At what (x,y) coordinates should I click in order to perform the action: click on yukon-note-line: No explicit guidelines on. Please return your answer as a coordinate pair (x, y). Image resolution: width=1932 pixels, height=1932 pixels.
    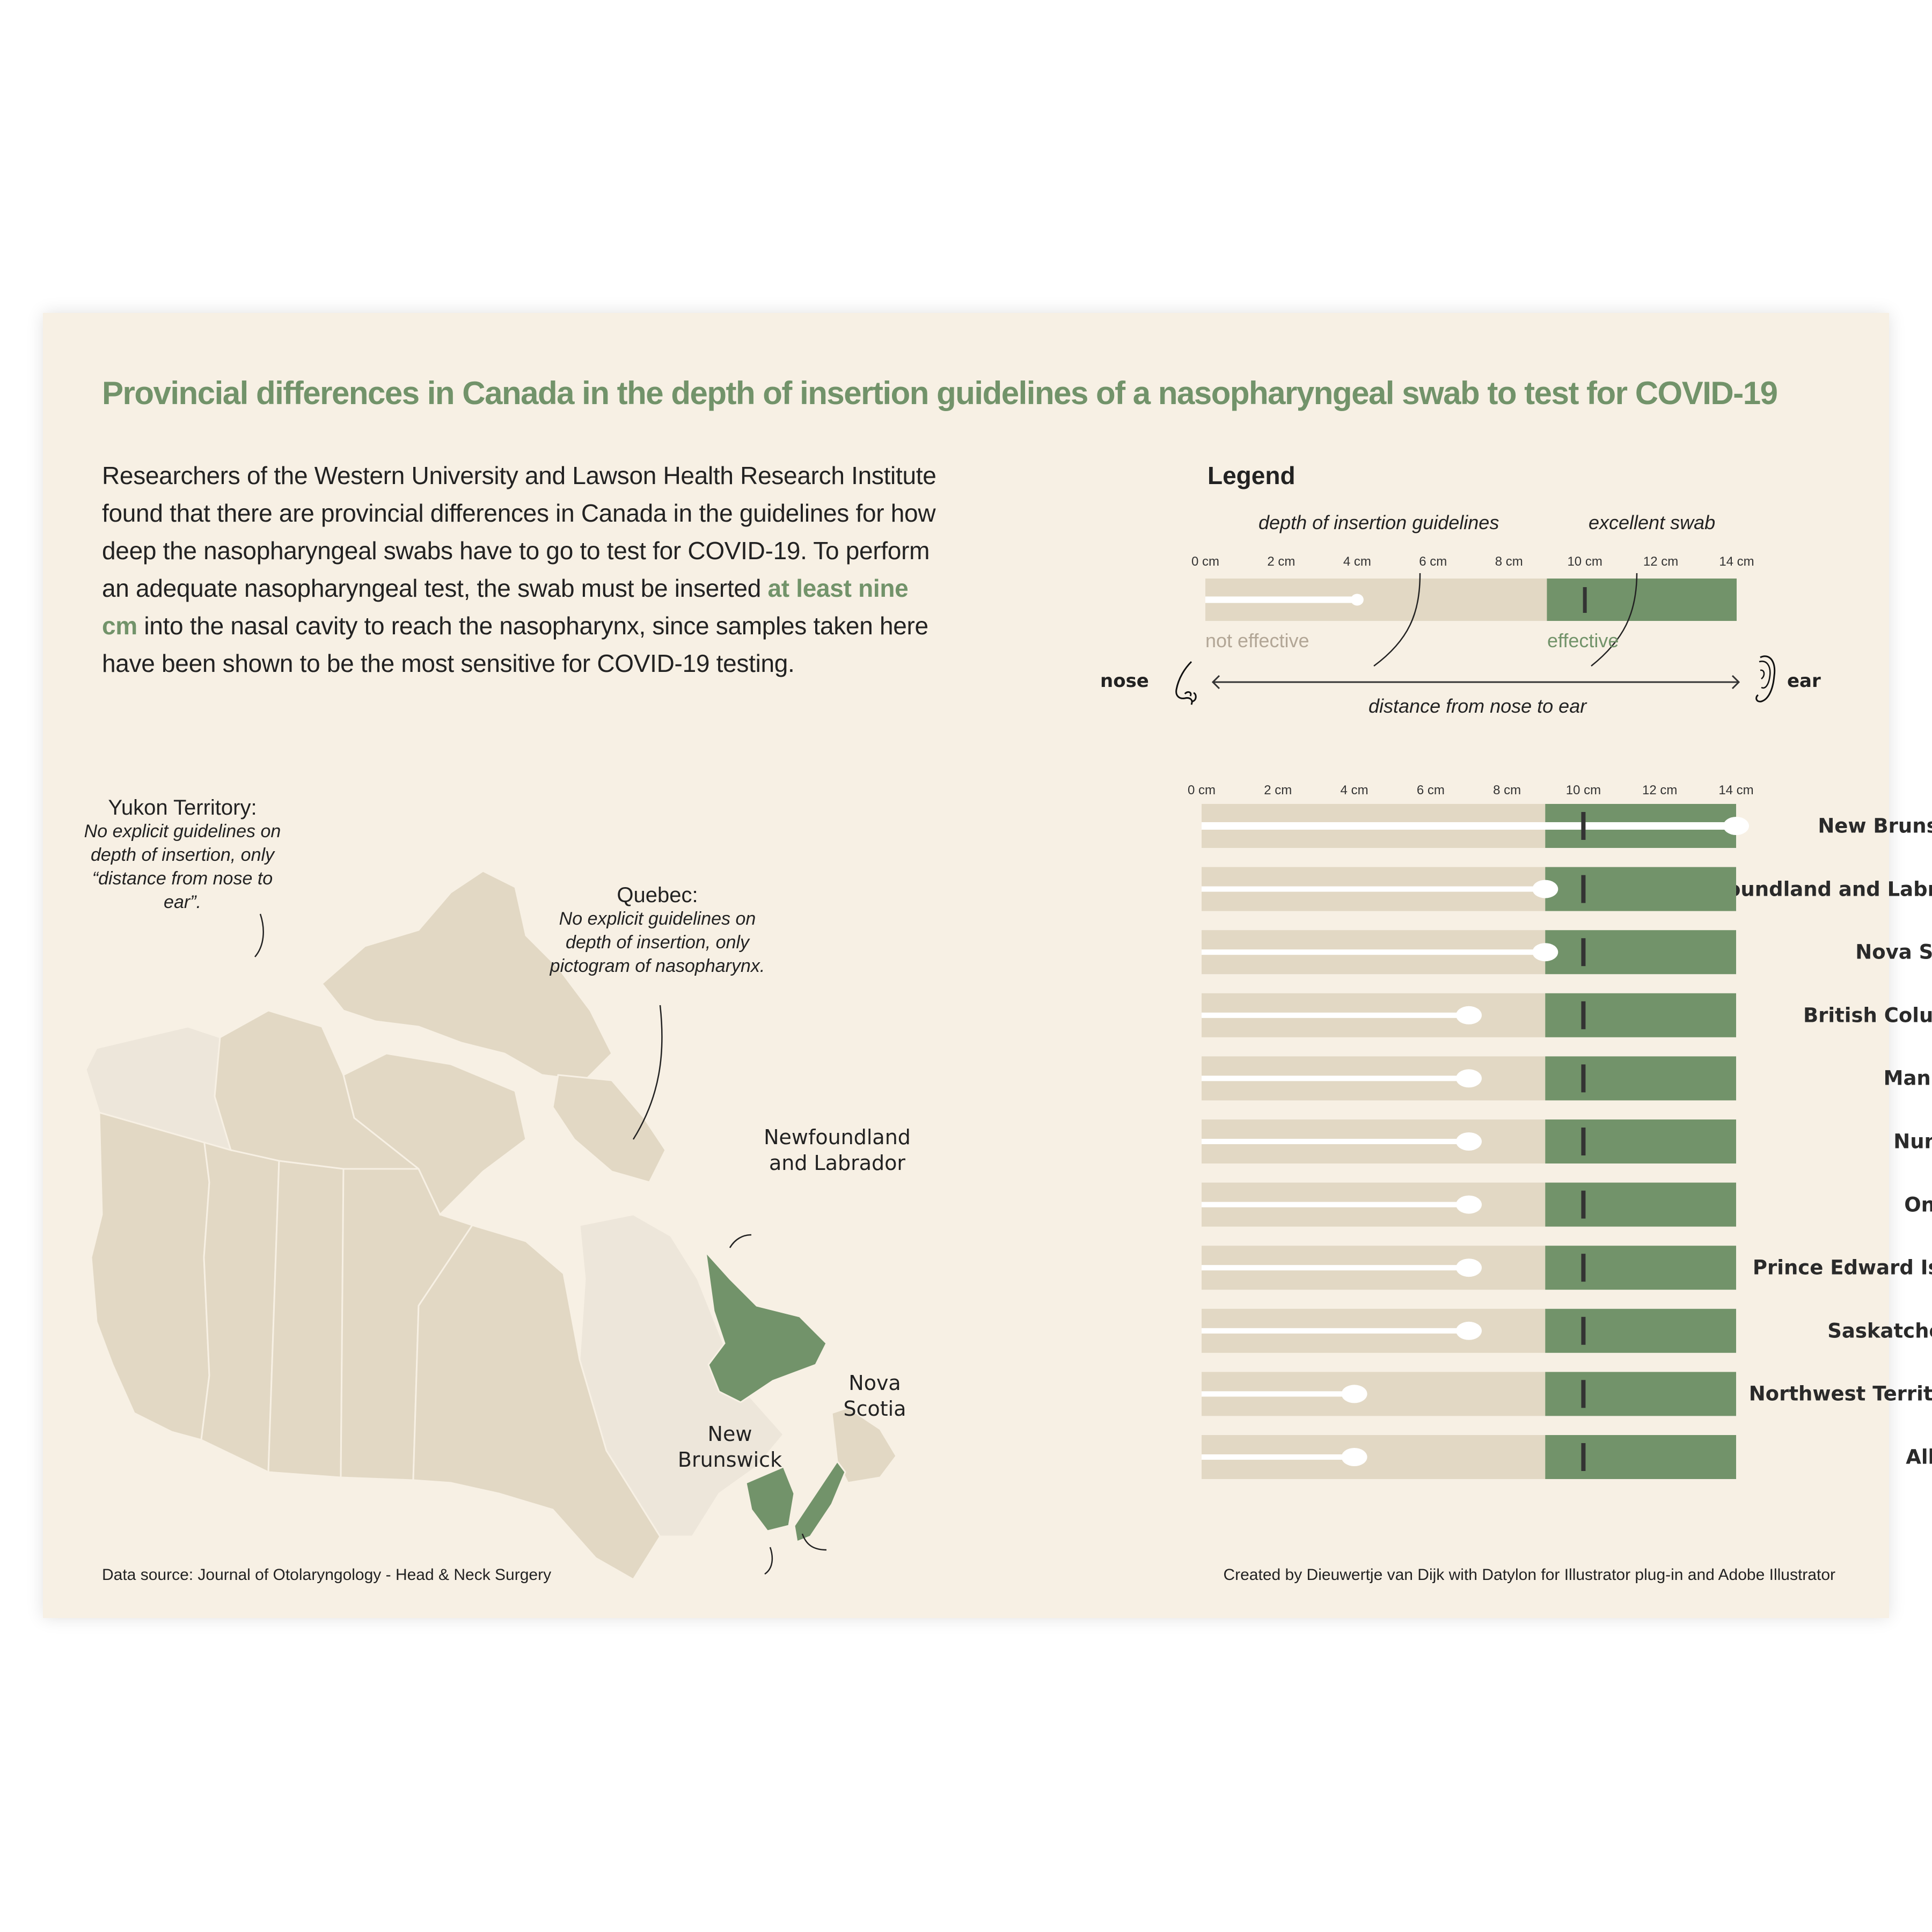
    Looking at the image, I should click on (182, 831).